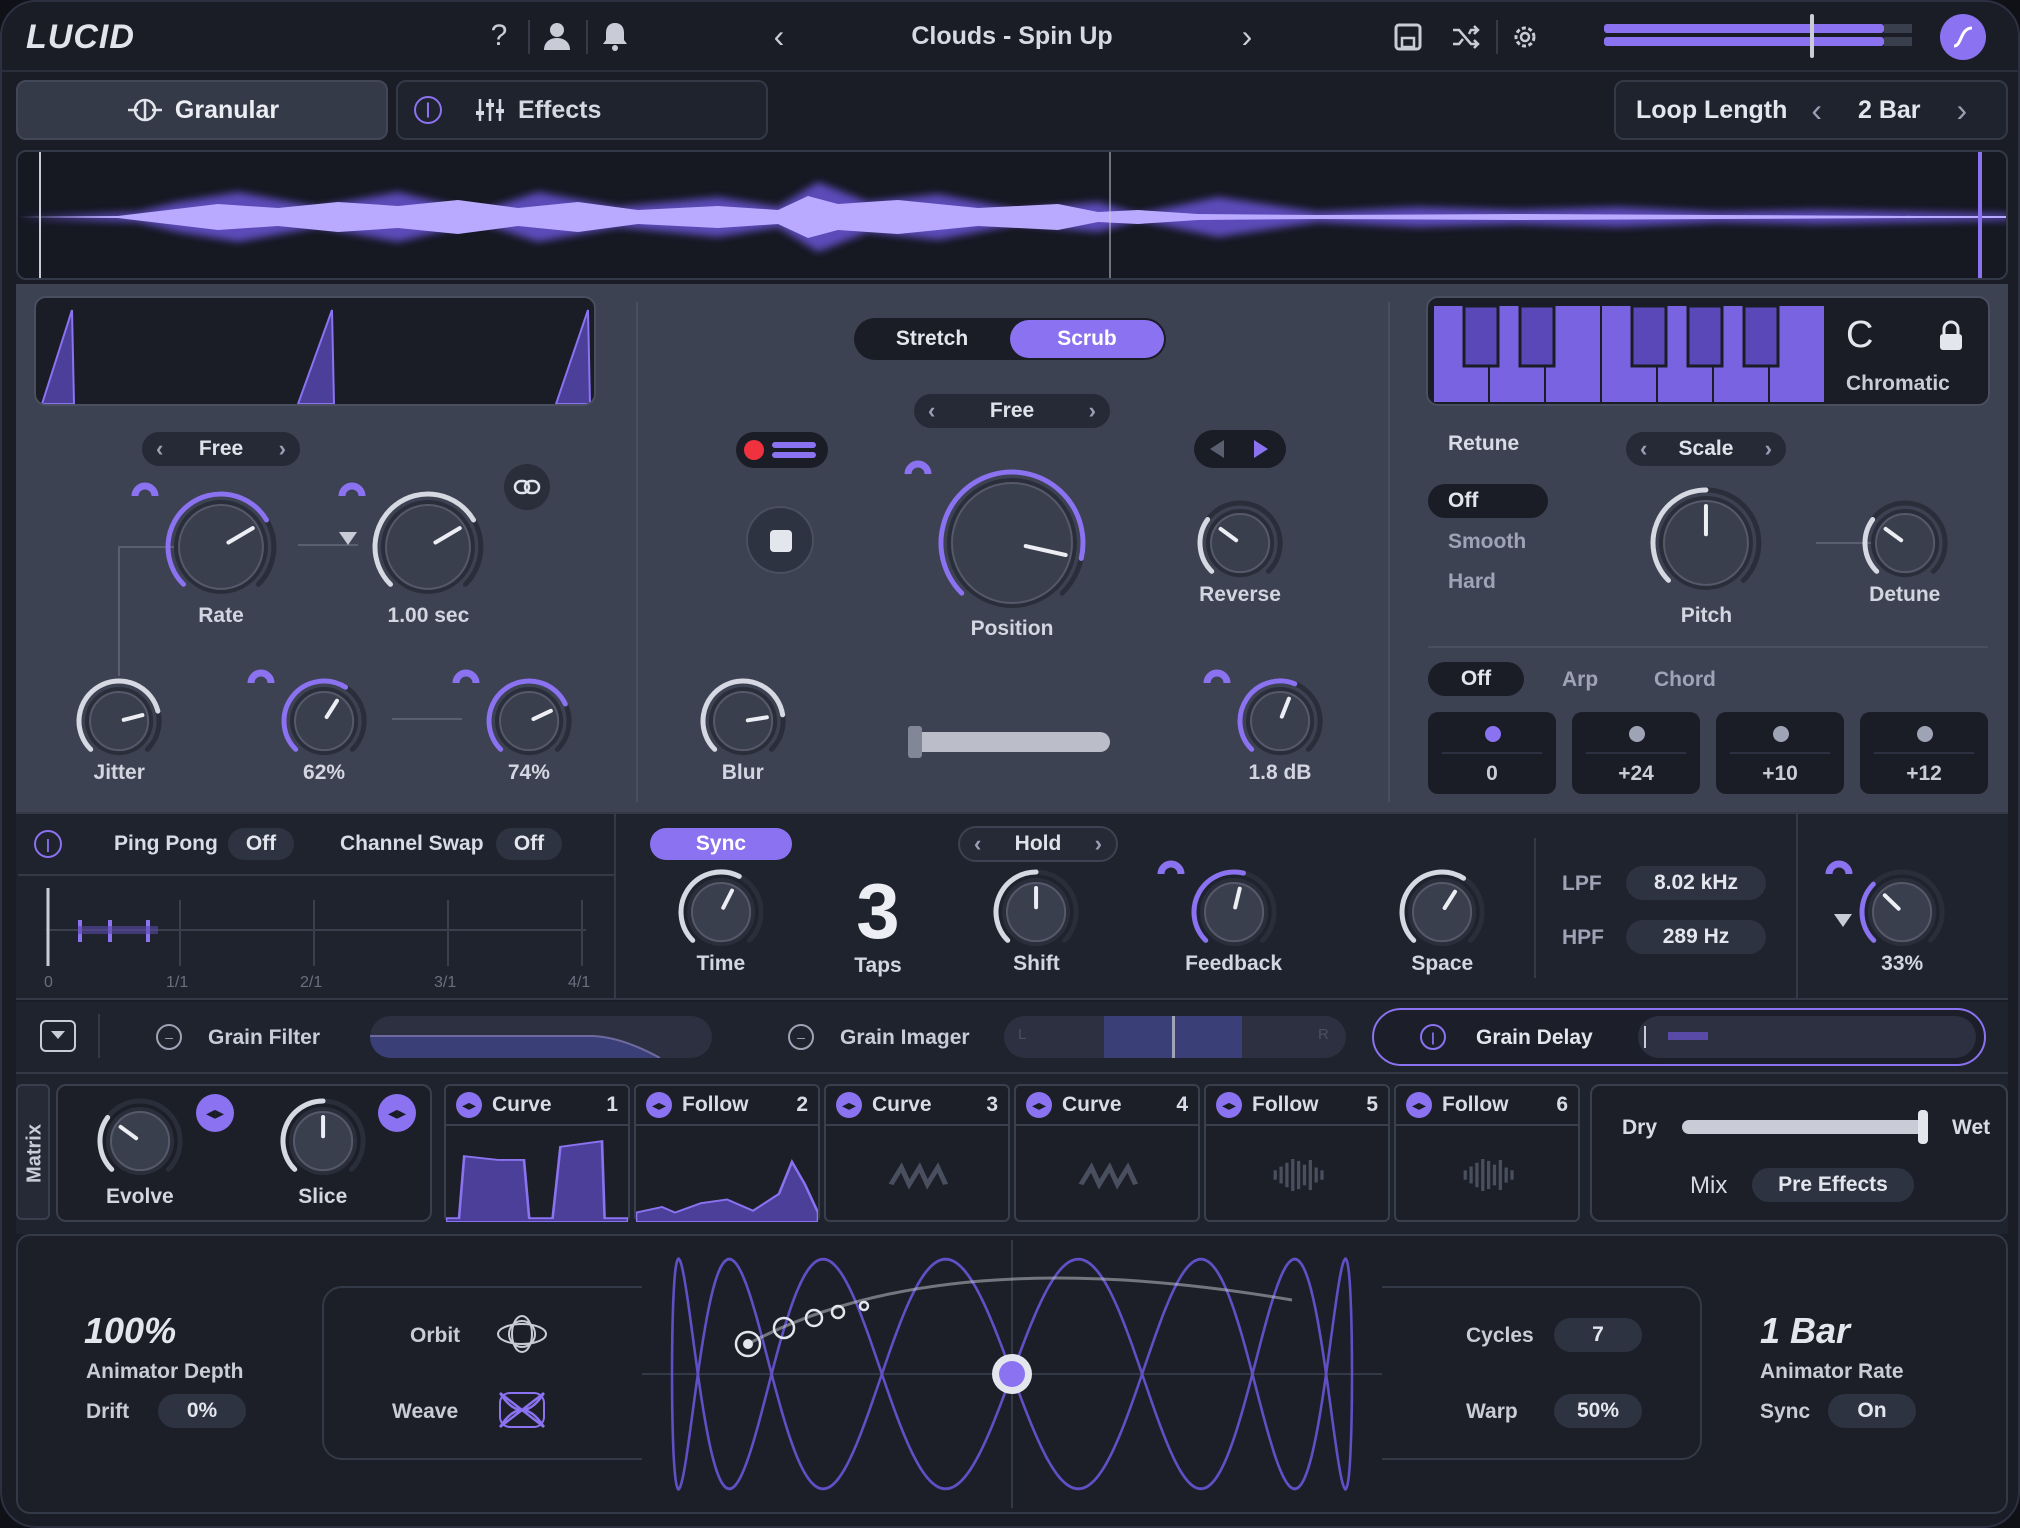  What do you see at coordinates (1012, 411) in the screenshot?
I see `position-mode-select: ‹ Free ›` at bounding box center [1012, 411].